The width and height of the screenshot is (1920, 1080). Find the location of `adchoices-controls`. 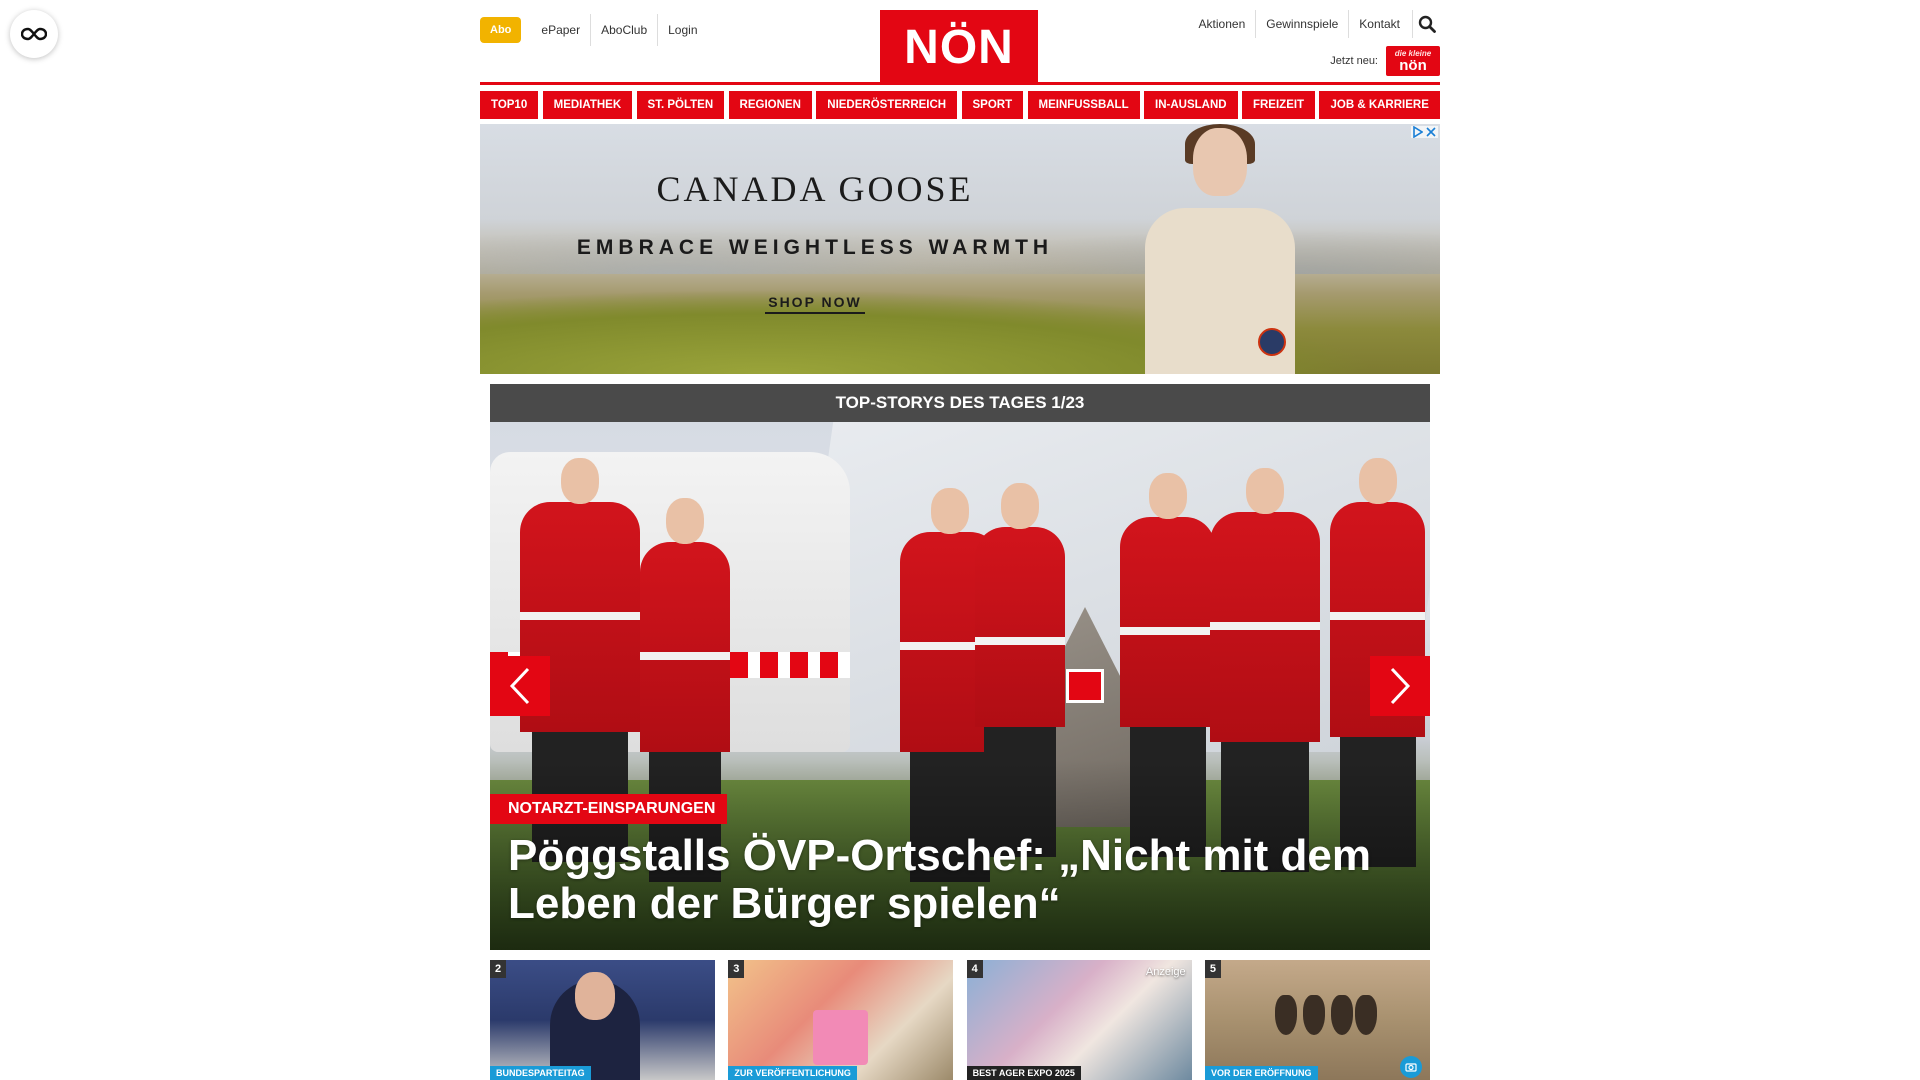

adchoices-controls is located at coordinates (1424, 132).